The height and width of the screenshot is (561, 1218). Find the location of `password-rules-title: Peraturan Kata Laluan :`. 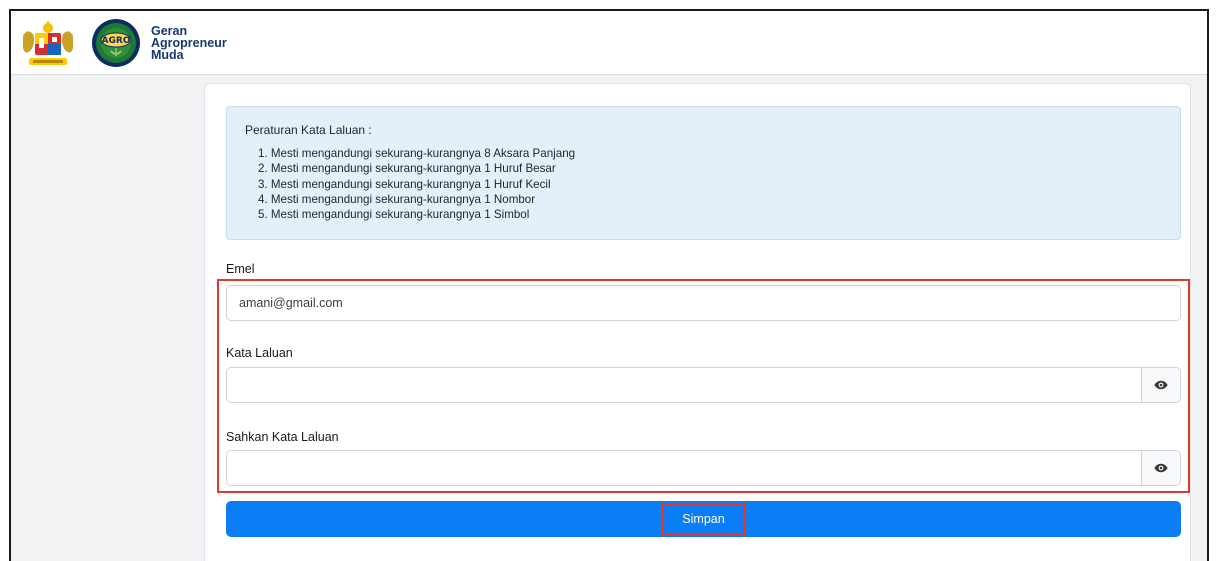

password-rules-title: Peraturan Kata Laluan : is located at coordinates (308, 130).